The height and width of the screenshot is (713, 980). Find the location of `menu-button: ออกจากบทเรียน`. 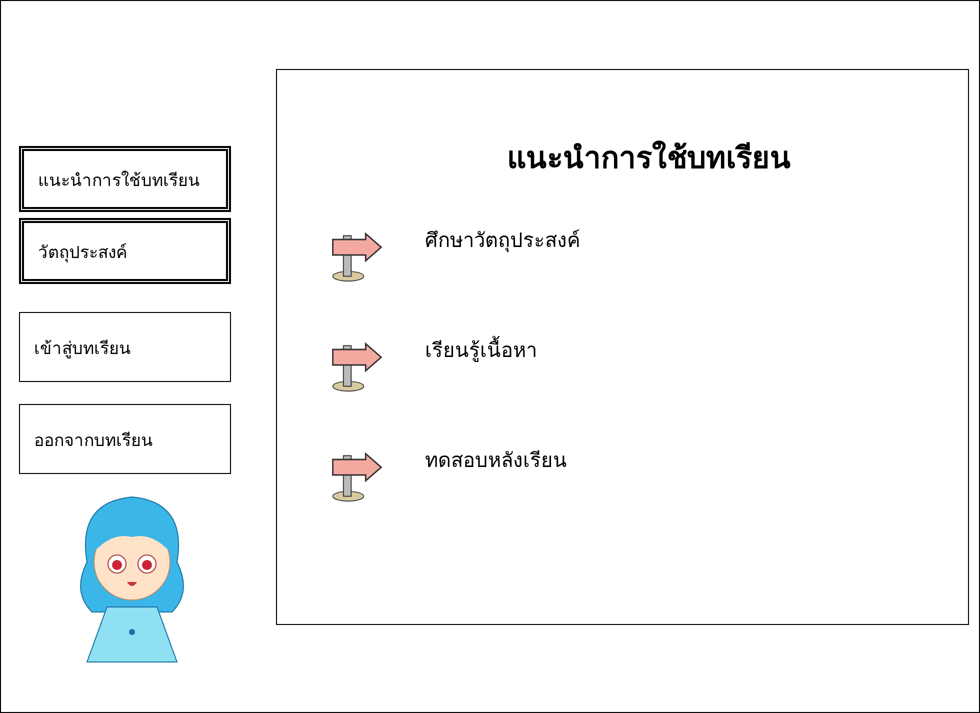

menu-button: ออกจากบทเรียน is located at coordinates (125, 439).